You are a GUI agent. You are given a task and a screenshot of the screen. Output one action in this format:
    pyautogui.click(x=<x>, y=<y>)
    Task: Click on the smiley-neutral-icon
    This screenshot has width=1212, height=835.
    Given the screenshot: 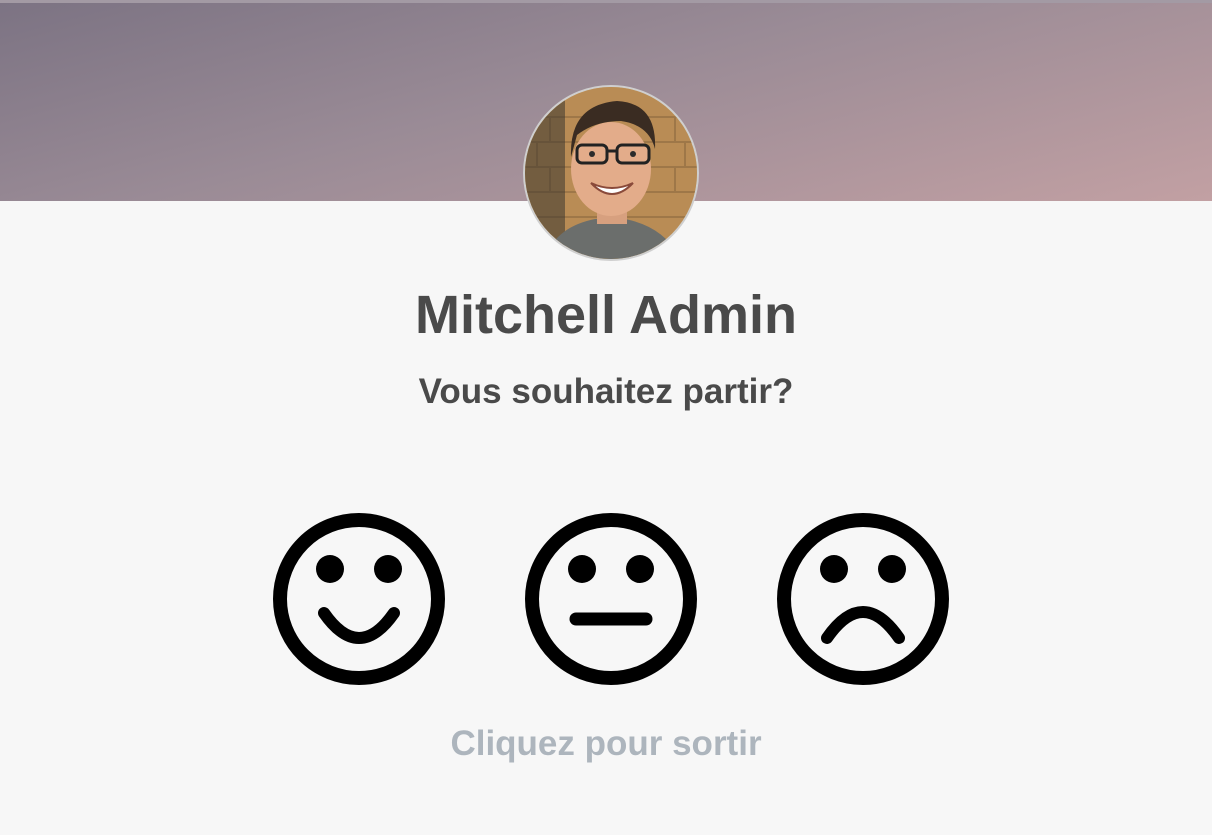 What is the action you would take?
    pyautogui.click(x=611, y=599)
    